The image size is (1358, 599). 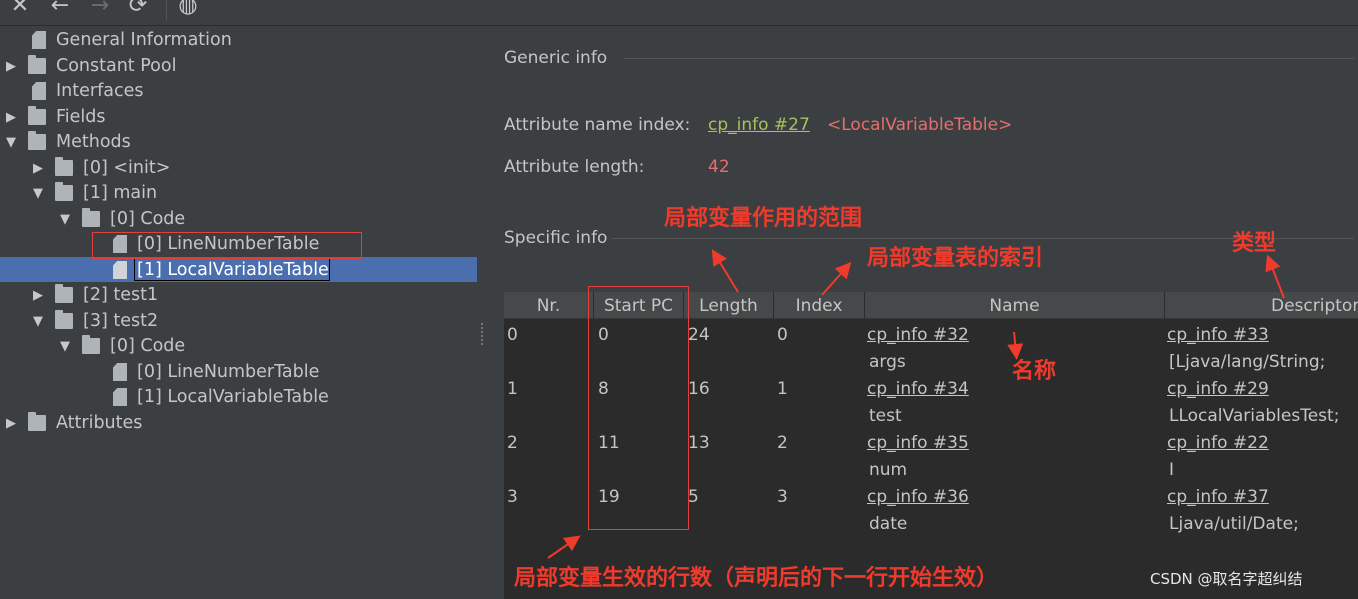 I want to click on attribute-length-label: Attribute length:, so click(x=574, y=167).